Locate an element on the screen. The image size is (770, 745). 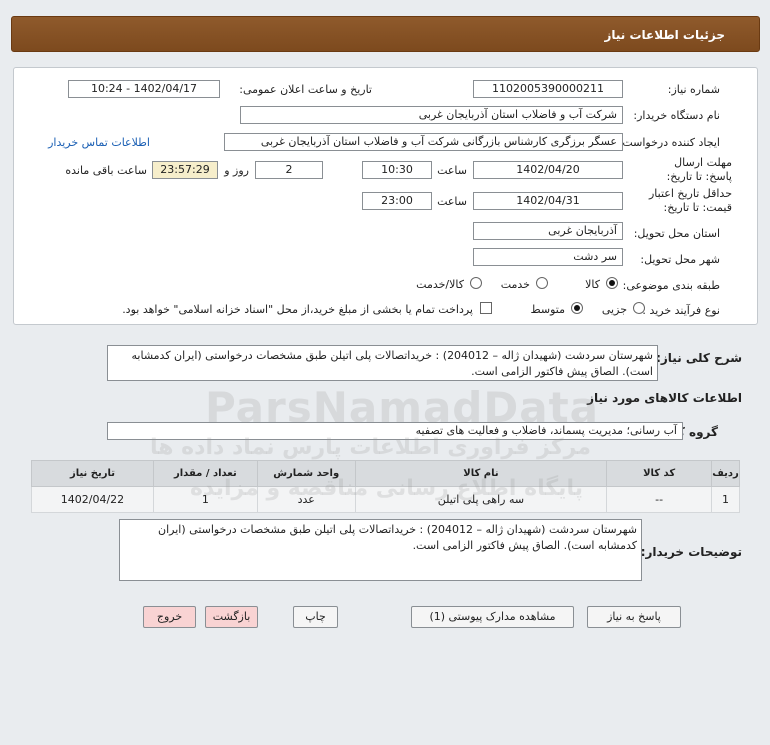
process-small-radio is located at coordinates (639, 308).